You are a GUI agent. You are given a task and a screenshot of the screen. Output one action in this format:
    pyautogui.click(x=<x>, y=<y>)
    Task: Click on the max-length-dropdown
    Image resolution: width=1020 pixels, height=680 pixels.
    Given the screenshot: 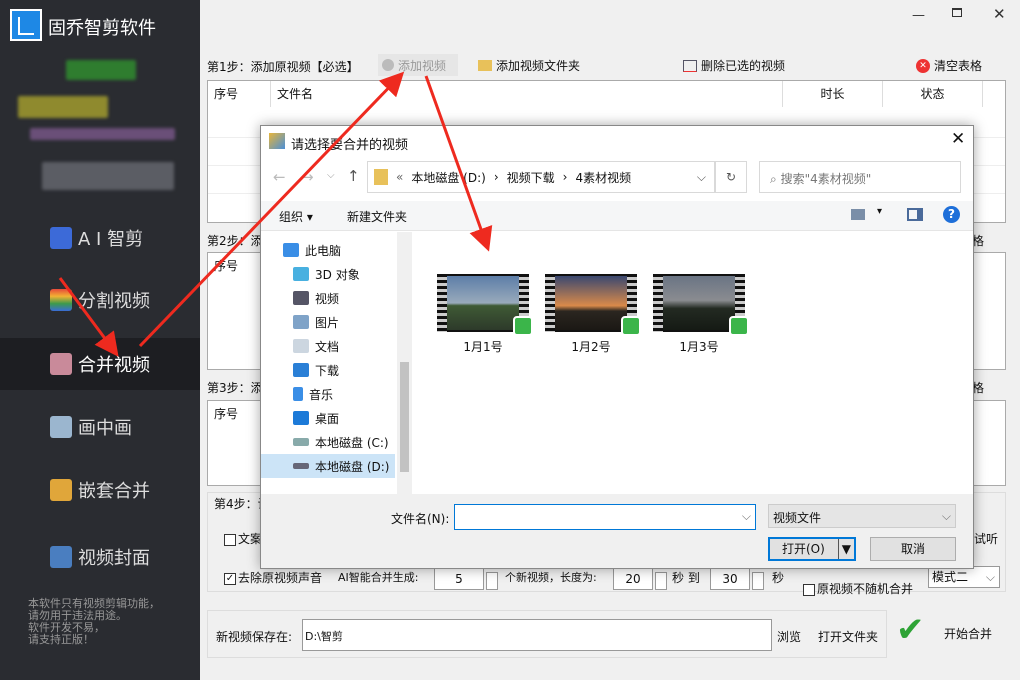 What is the action you would take?
    pyautogui.click(x=758, y=581)
    